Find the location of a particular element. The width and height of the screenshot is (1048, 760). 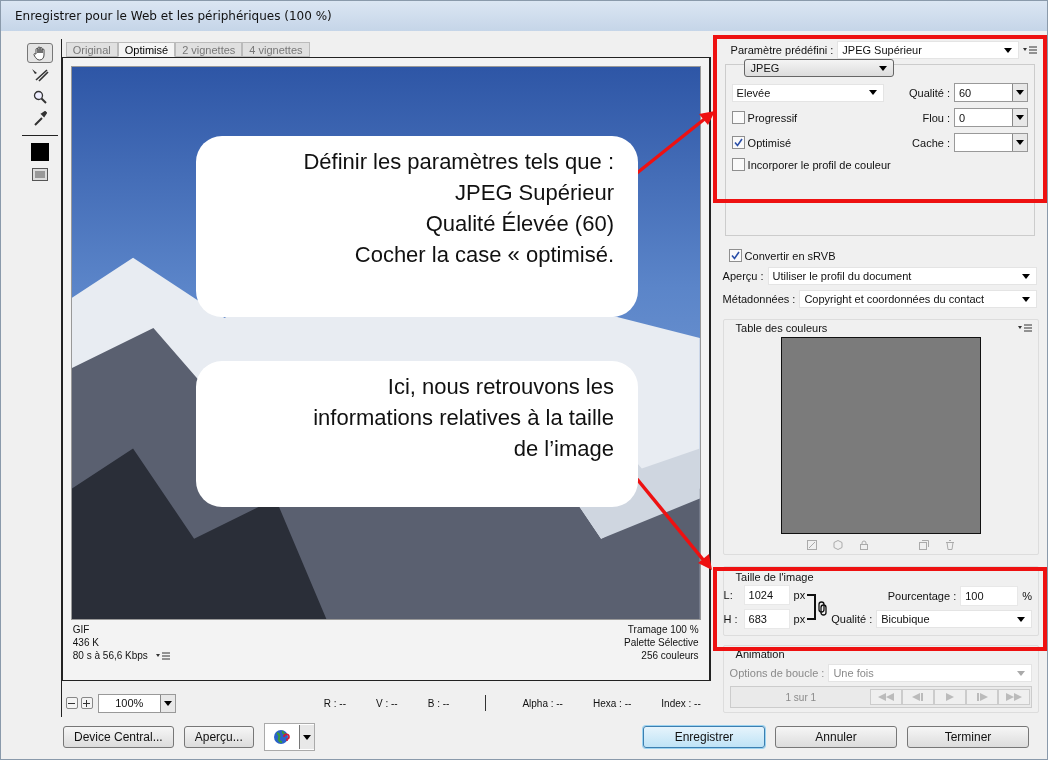

frame-counter: 1 sur 1 is located at coordinates (801, 697).